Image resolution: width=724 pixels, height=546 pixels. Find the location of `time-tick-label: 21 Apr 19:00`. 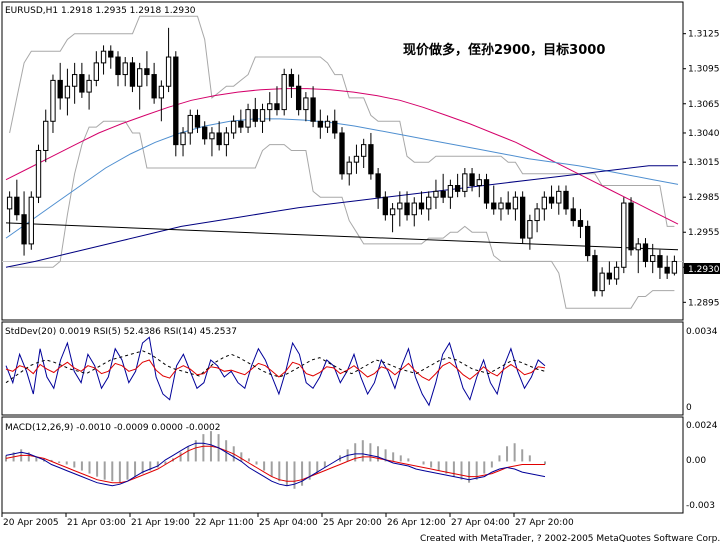

time-tick-label: 21 Apr 19:00 is located at coordinates (160, 523).